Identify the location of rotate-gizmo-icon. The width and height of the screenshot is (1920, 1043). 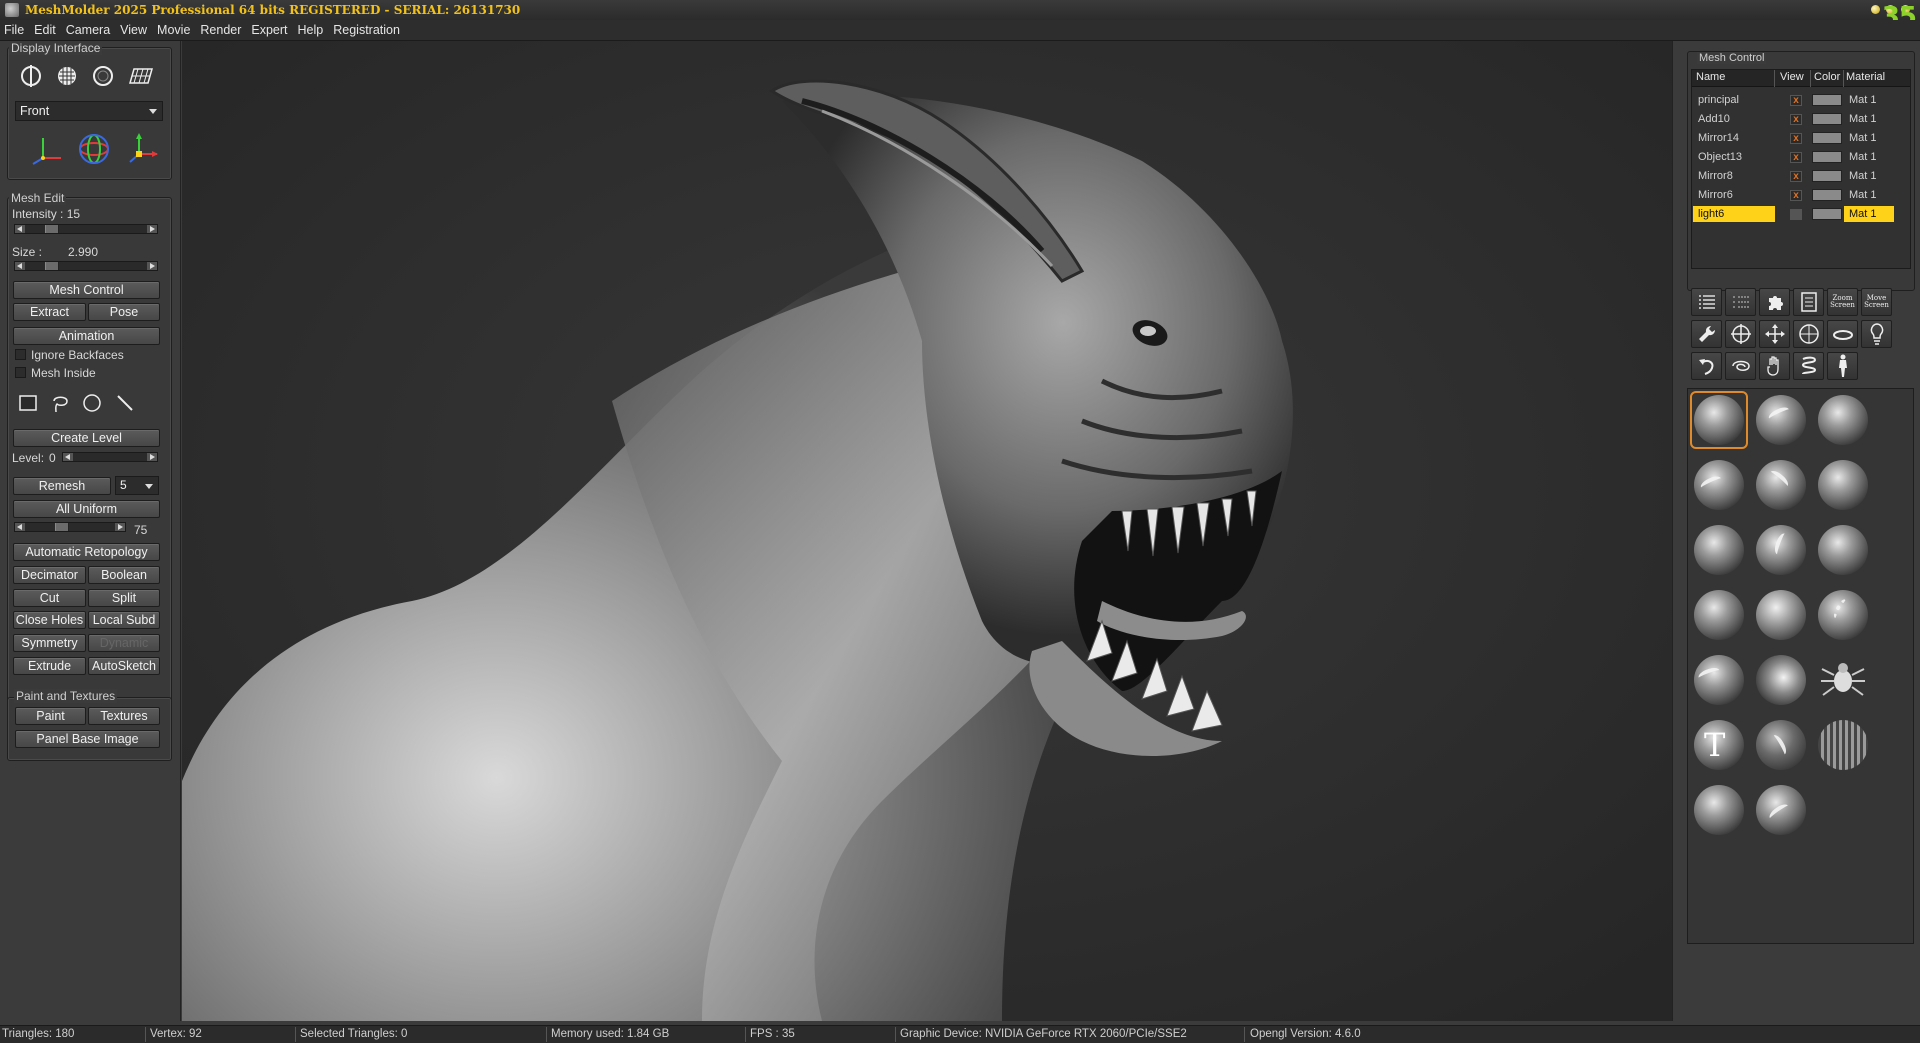
(94, 149).